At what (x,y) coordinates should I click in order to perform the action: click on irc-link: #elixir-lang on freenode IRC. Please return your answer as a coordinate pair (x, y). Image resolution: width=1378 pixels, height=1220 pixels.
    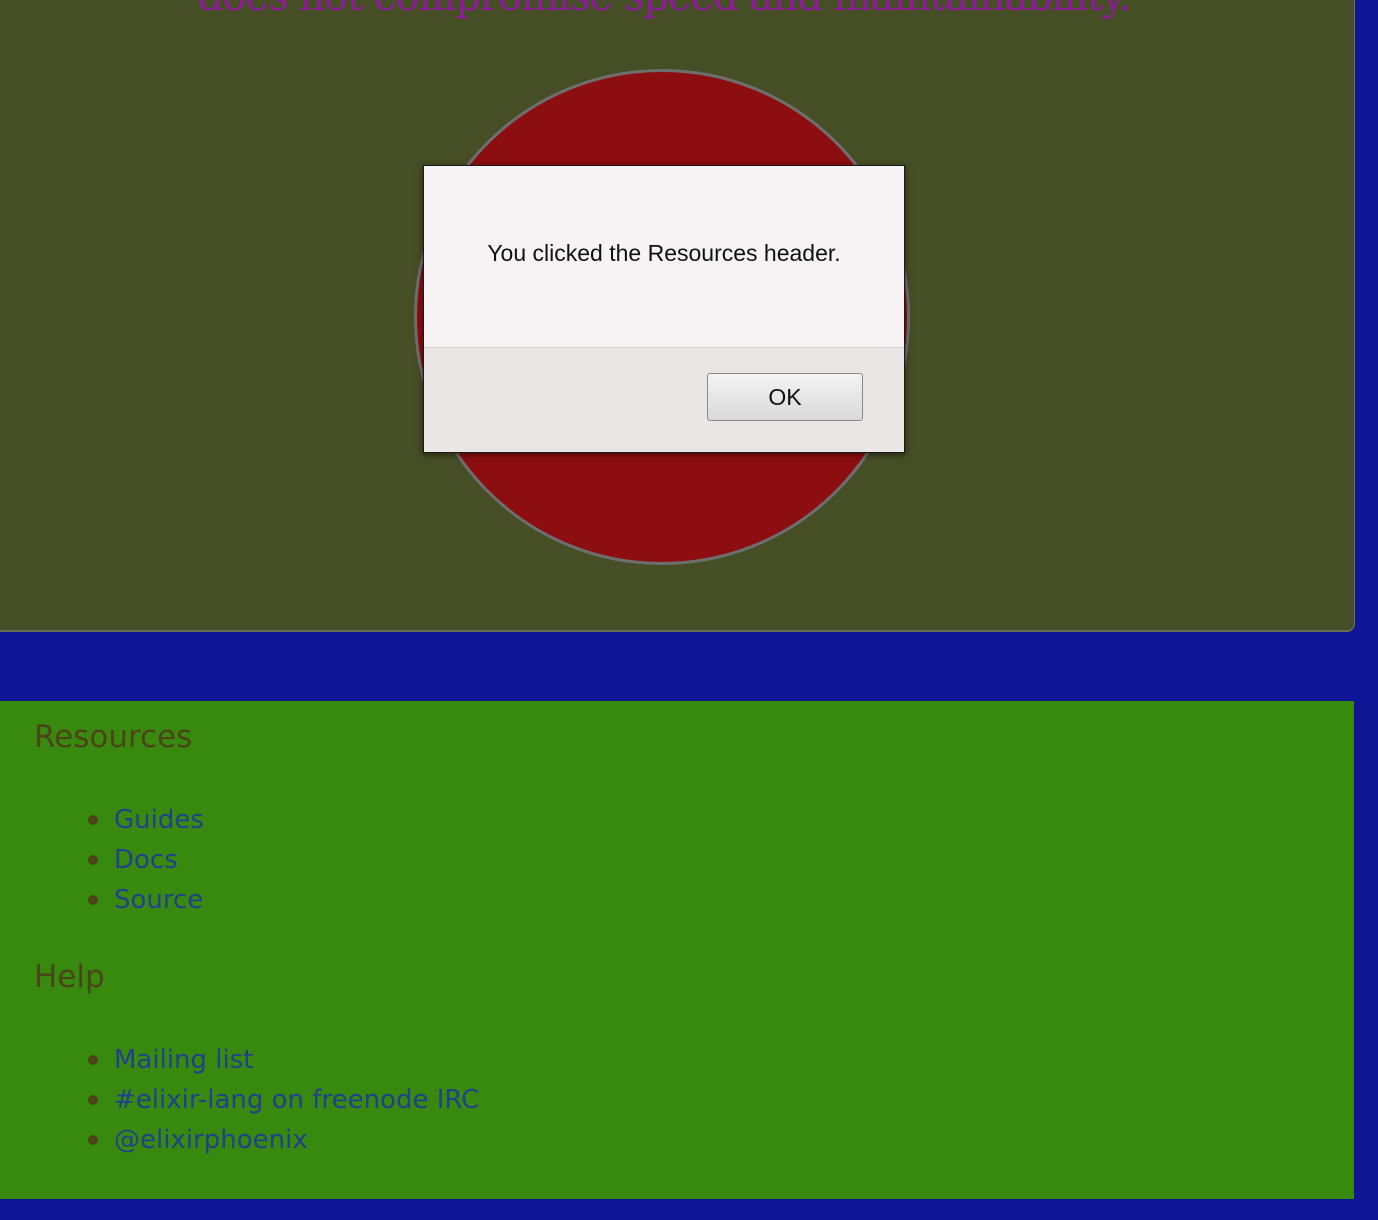
    Looking at the image, I should click on (296, 1100).